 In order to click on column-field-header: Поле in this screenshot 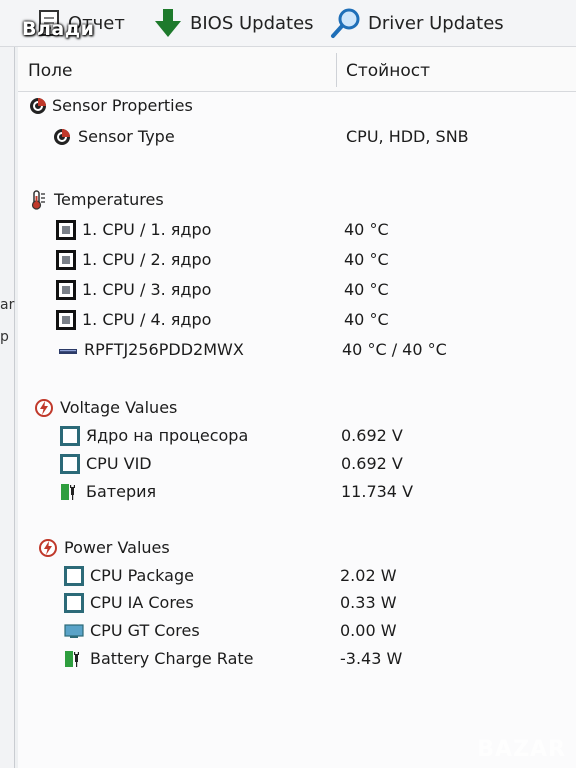, I will do `click(50, 71)`.